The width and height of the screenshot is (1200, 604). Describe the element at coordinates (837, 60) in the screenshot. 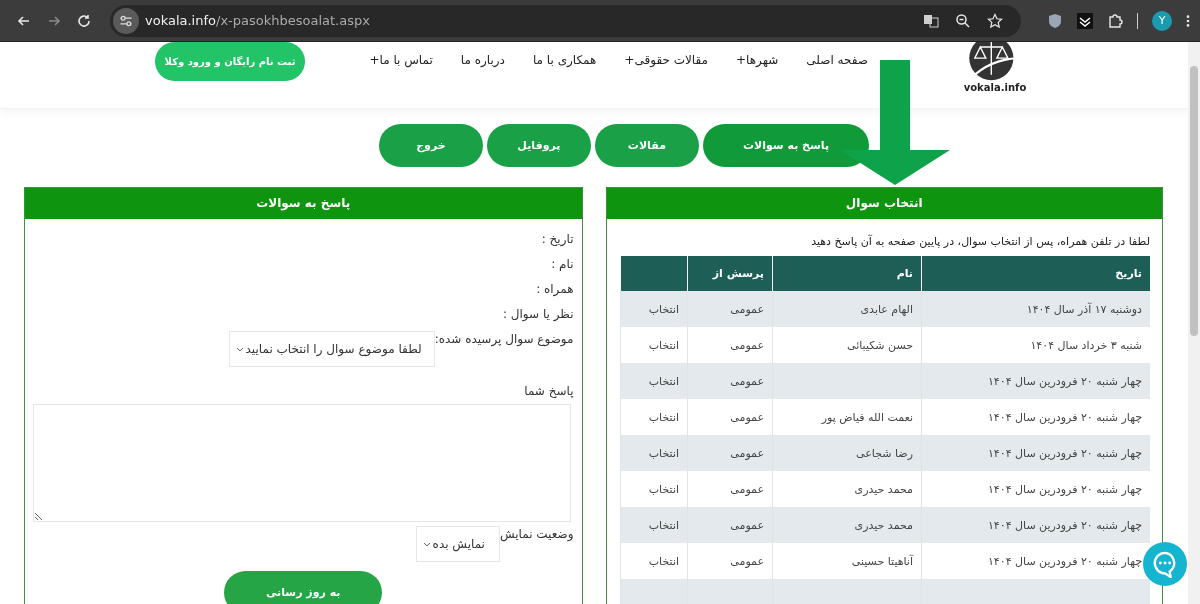

I see `nav-link: صفحه اصلی` at that location.